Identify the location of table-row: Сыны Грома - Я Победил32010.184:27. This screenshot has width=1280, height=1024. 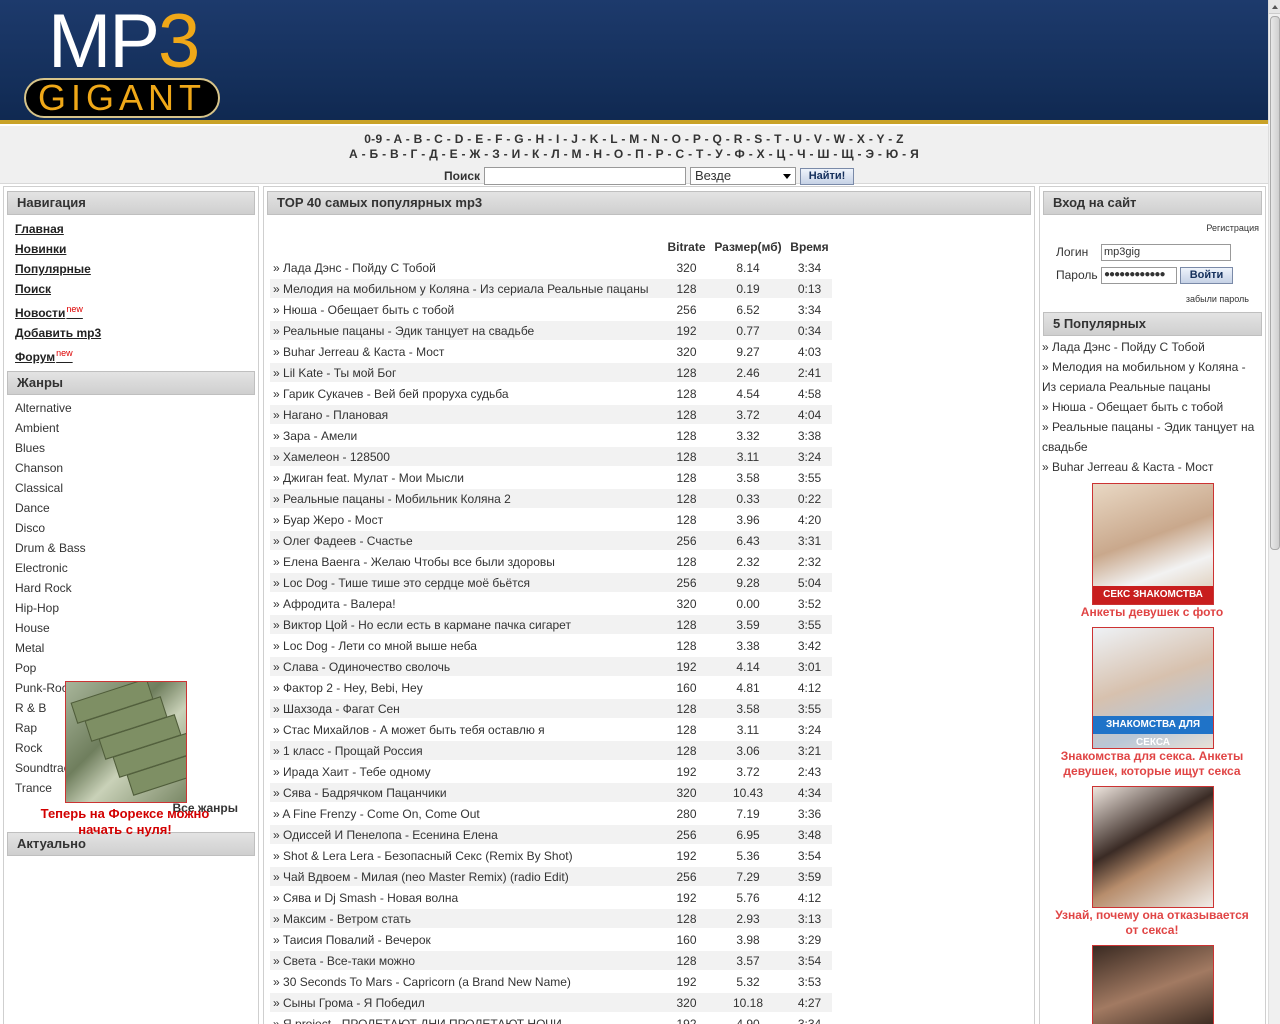
(551, 1002).